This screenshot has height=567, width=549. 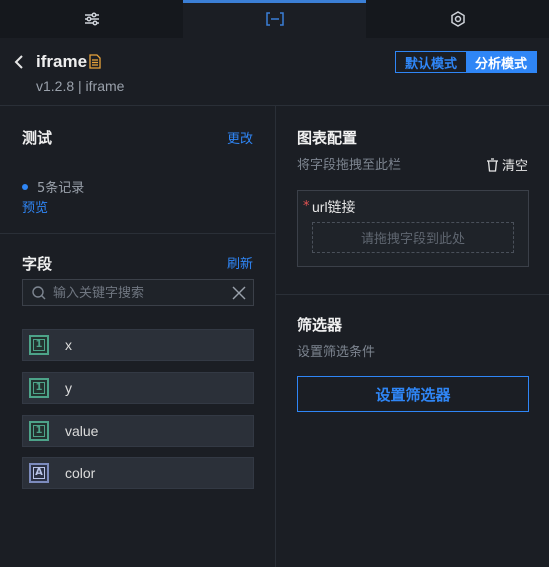 I want to click on tab-data, so click(x=274, y=19).